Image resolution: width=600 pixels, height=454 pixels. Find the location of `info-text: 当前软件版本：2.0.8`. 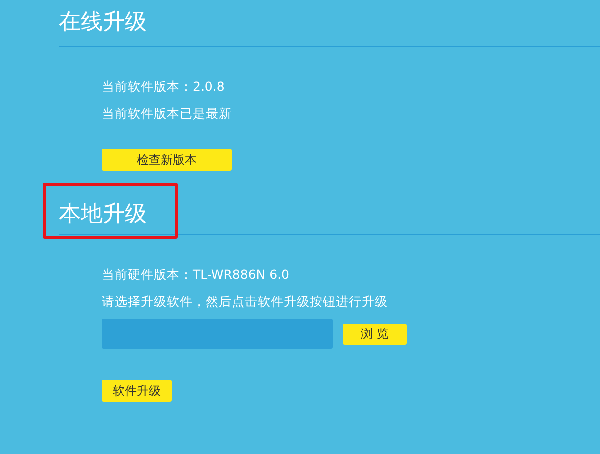

info-text: 当前软件版本：2.0.8 is located at coordinates (163, 87).